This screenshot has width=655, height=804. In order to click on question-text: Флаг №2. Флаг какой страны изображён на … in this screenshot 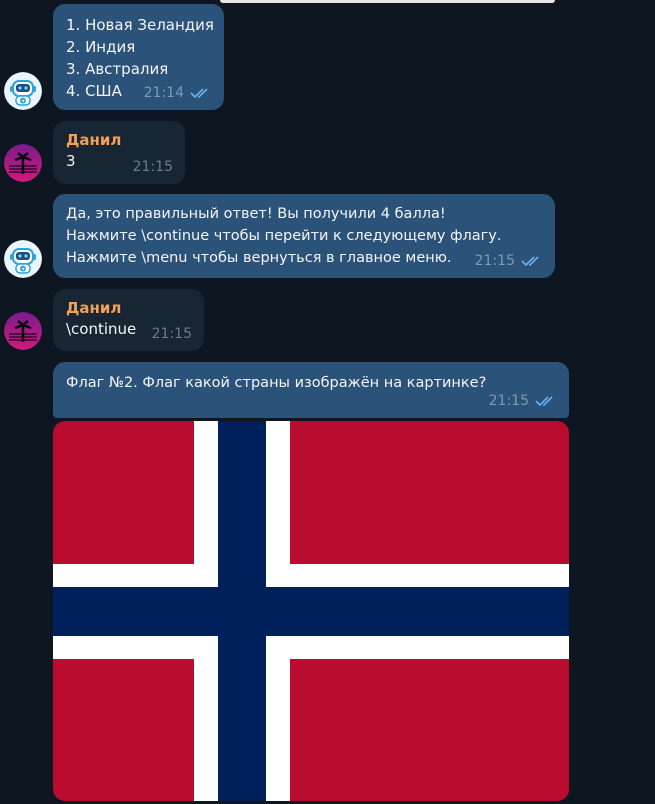, I will do `click(276, 383)`.